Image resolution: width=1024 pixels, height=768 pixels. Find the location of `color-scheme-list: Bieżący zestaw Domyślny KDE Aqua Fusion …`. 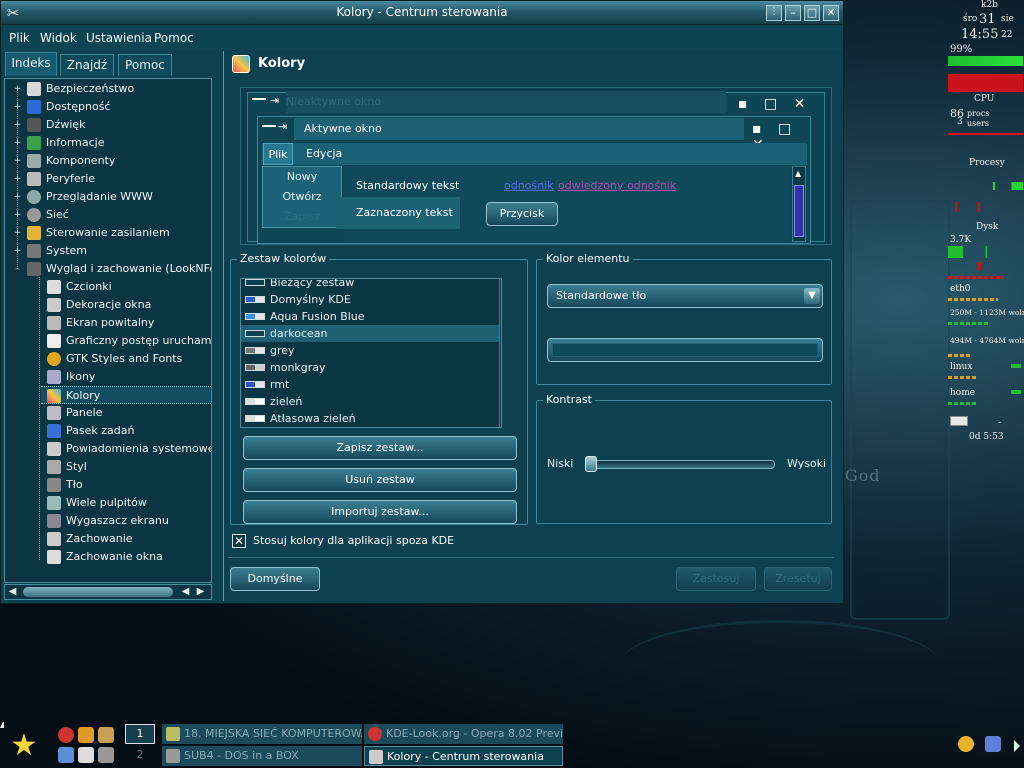

color-scheme-list: Bieżący zestaw Domyślny KDE Aqua Fusion … is located at coordinates (371, 353).